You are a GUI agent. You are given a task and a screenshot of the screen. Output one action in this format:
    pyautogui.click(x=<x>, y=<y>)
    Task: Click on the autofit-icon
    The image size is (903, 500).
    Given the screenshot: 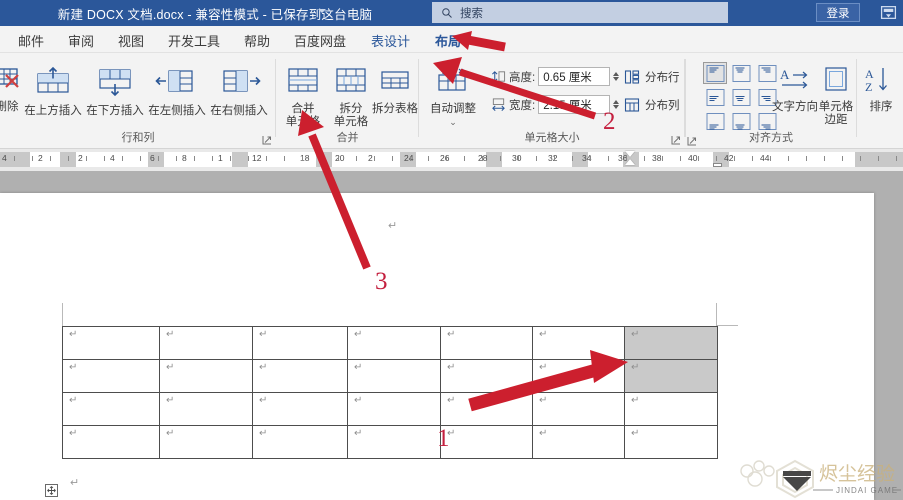 What is the action you would take?
    pyautogui.click(x=453, y=83)
    